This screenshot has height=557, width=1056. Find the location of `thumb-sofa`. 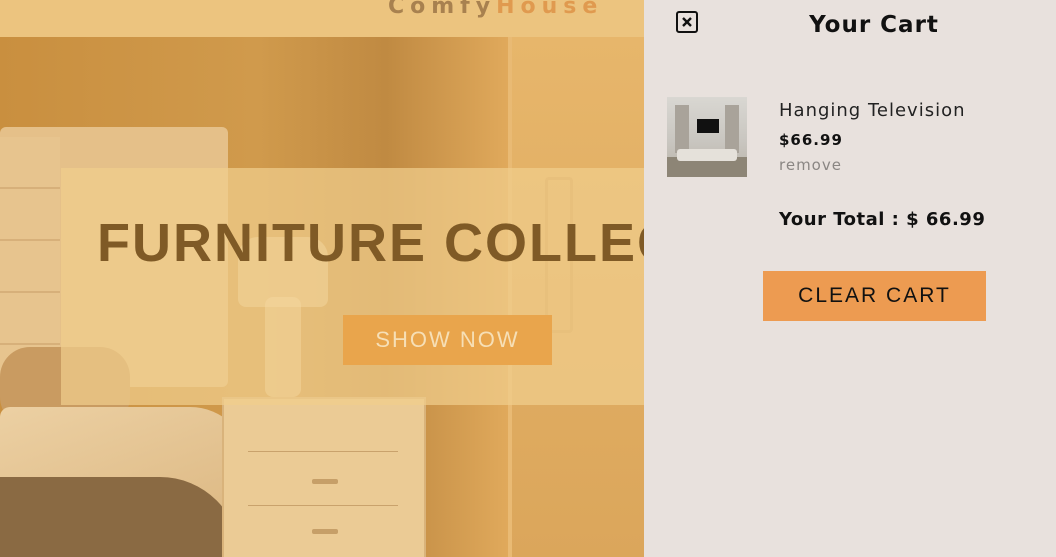

thumb-sofa is located at coordinates (707, 155).